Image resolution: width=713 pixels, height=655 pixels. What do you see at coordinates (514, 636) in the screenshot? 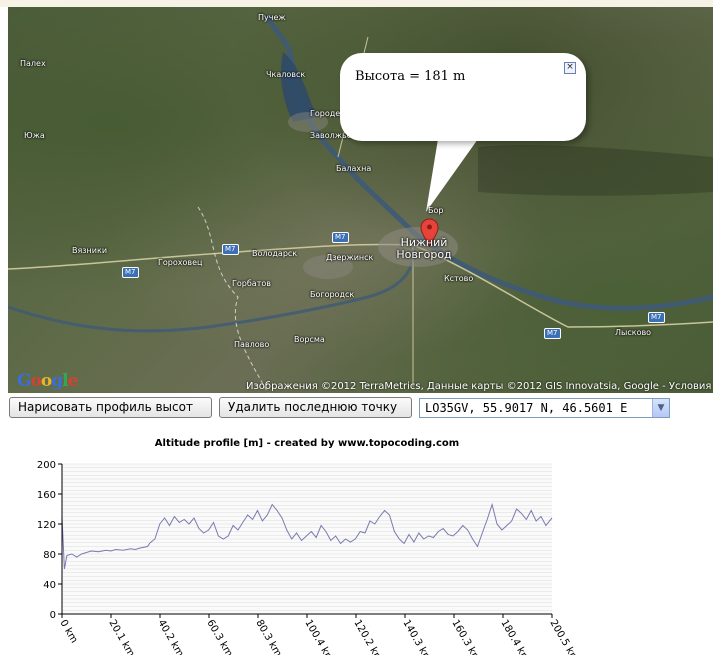
I see `x-tick-label: 180.4 km` at bounding box center [514, 636].